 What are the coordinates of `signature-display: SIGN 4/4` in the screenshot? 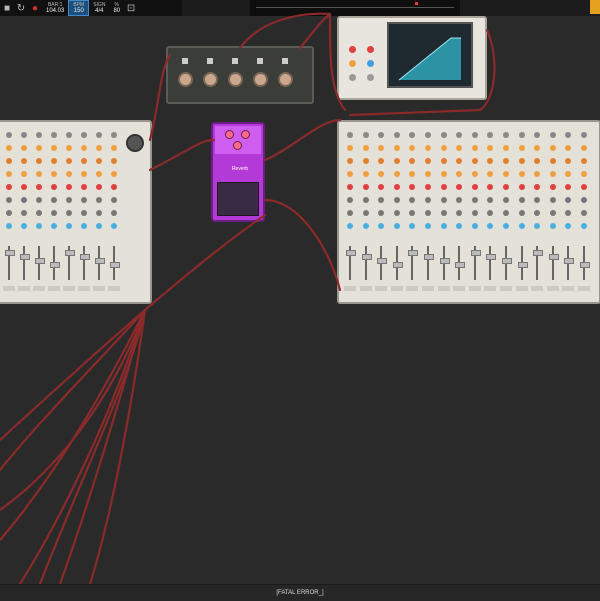 It's located at (99, 8).